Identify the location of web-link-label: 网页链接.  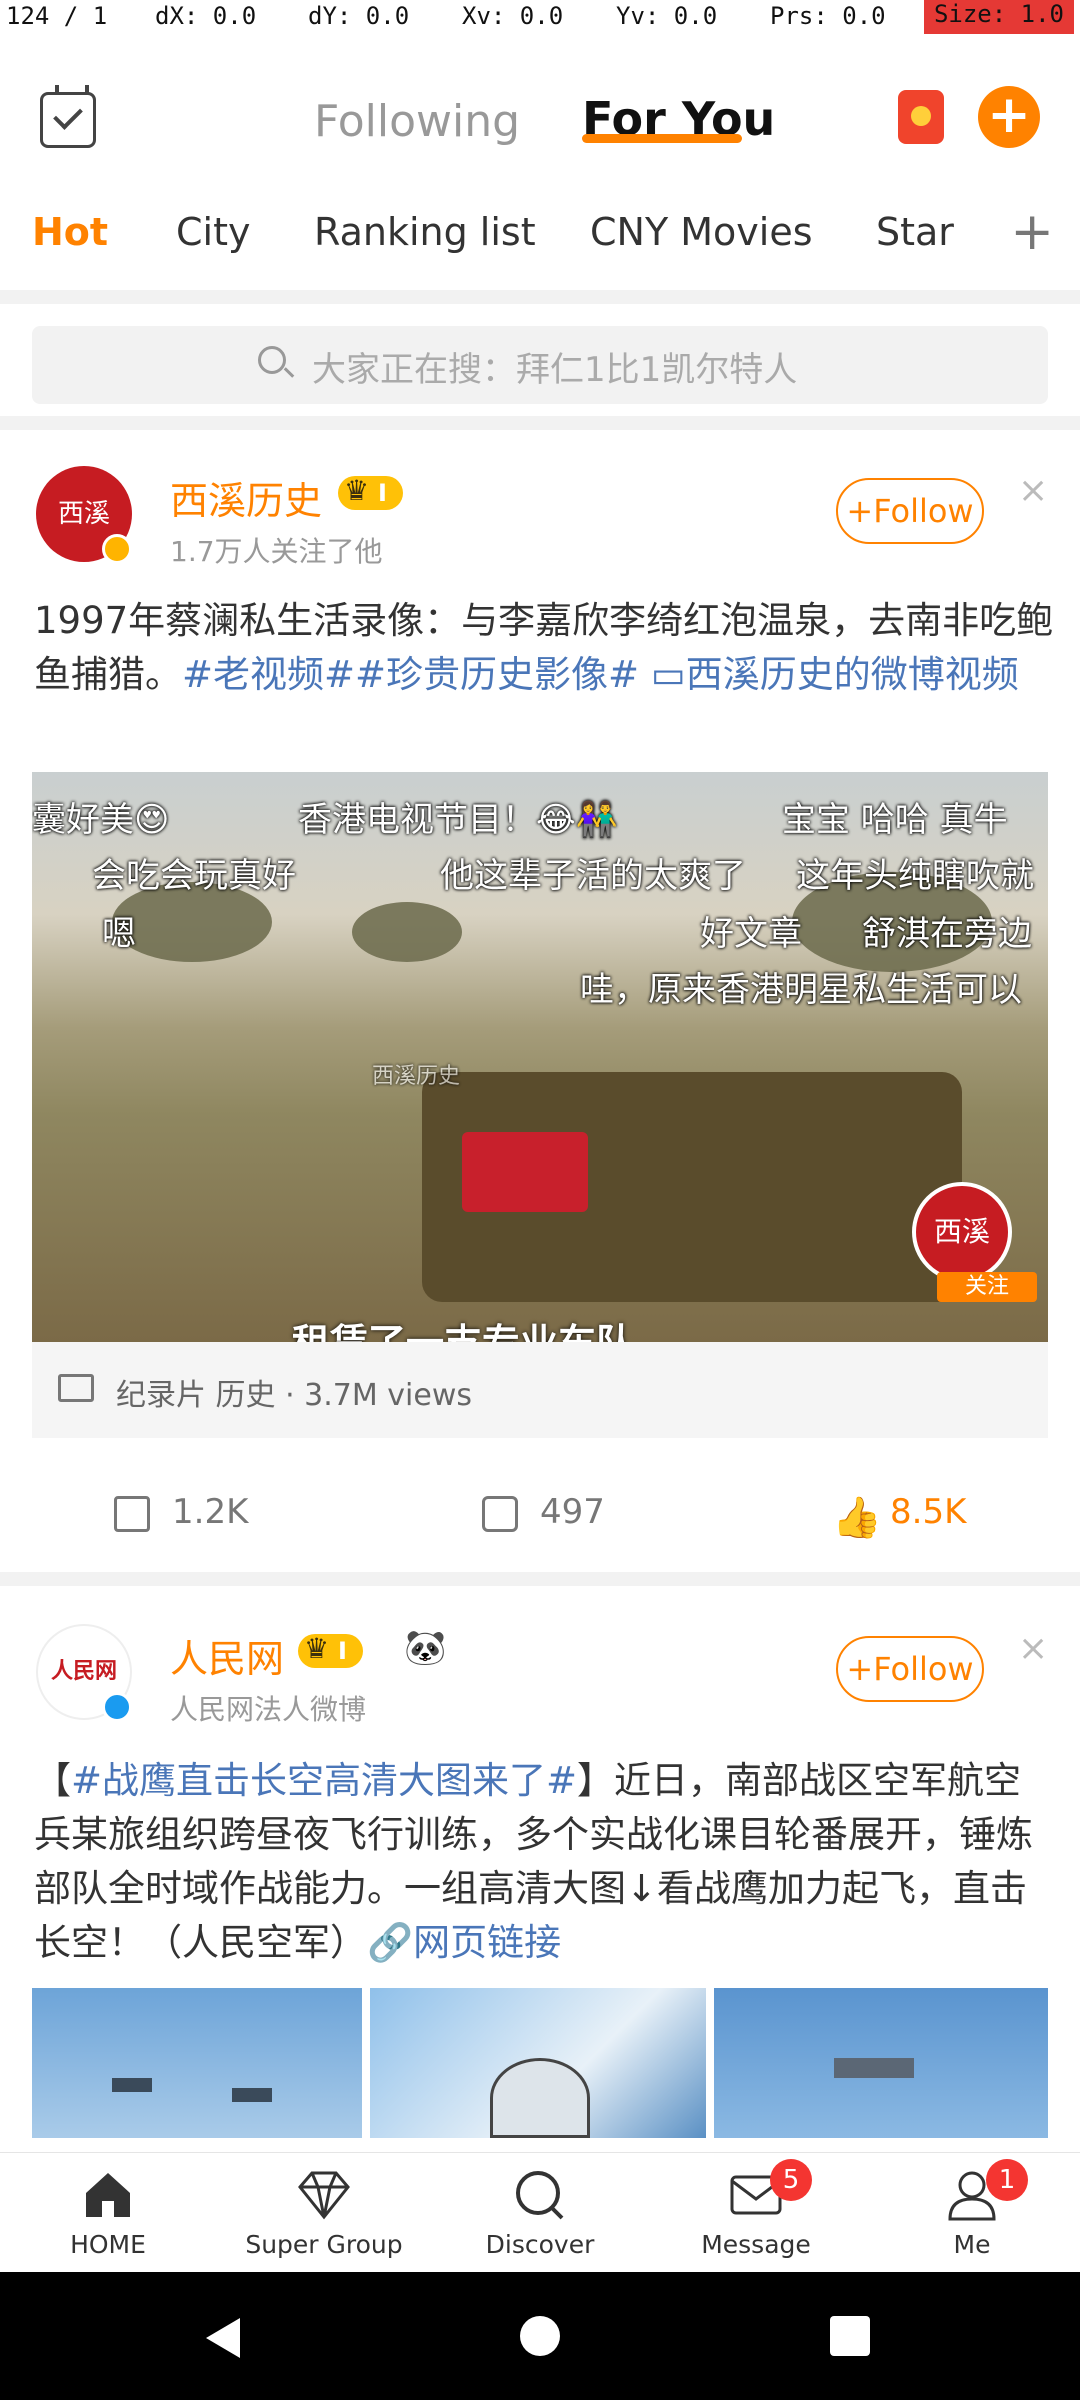
(487, 1942).